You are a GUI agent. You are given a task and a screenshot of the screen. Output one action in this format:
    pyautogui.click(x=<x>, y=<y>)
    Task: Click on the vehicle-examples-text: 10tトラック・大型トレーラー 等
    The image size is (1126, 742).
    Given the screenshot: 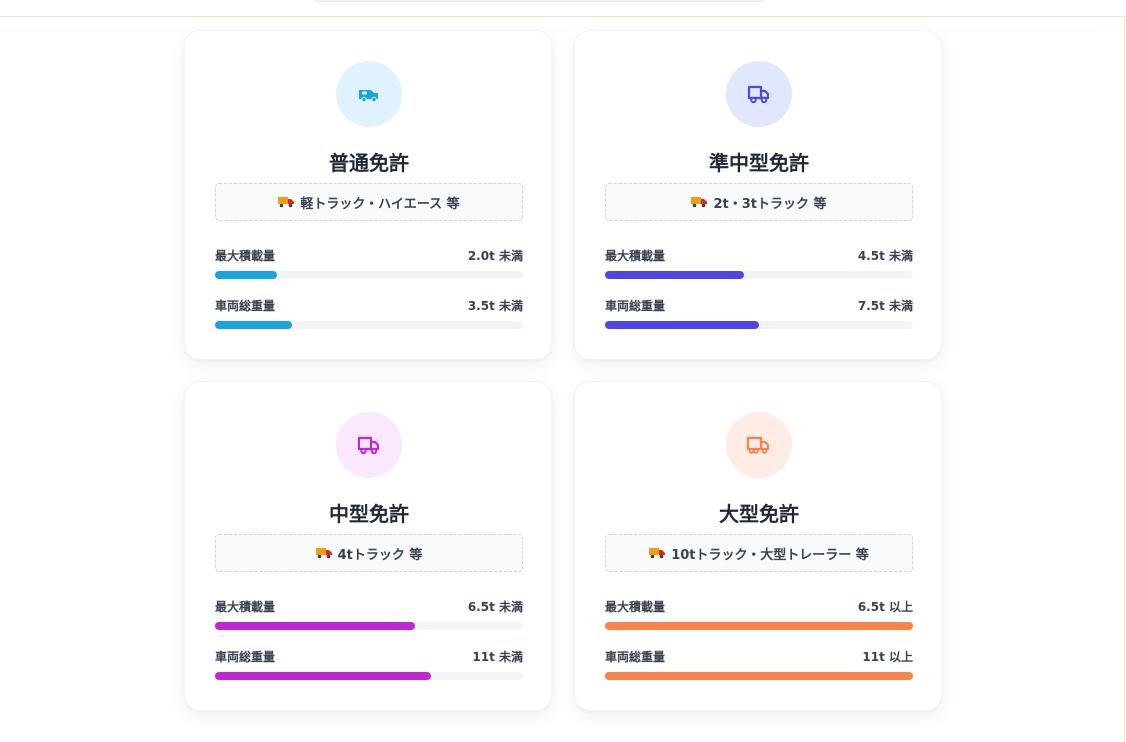 What is the action you would take?
    pyautogui.click(x=770, y=555)
    